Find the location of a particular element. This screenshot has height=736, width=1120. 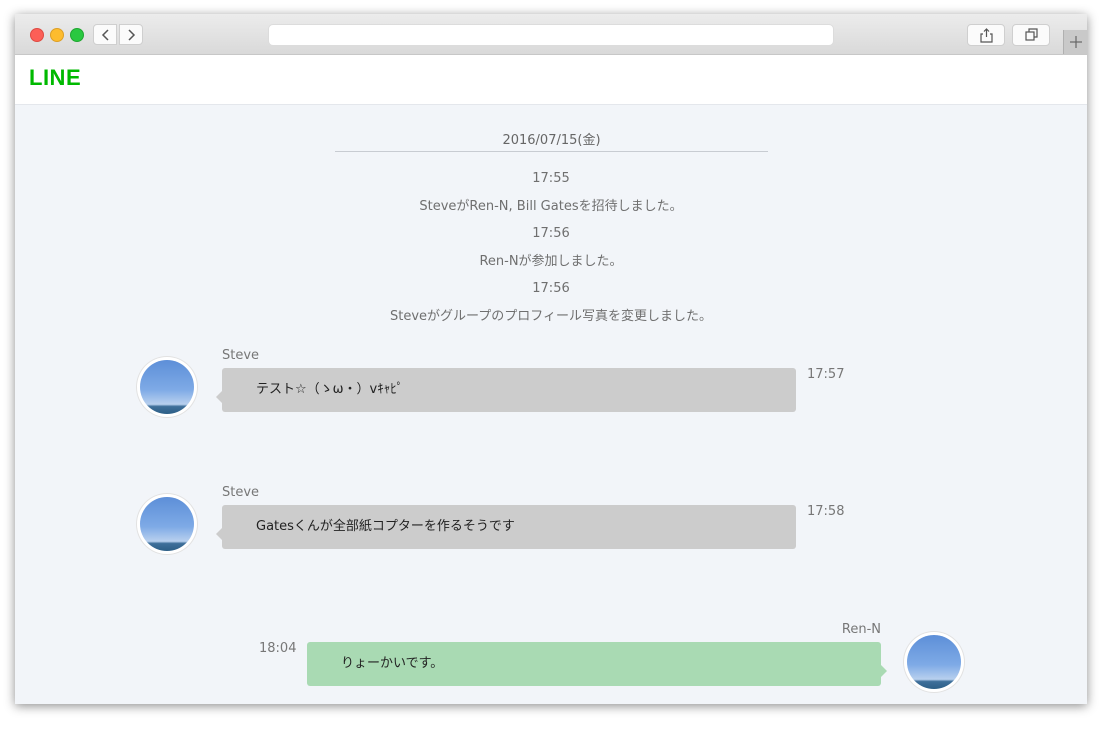

date-divider: 2016/07/15(金) is located at coordinates (551, 140).